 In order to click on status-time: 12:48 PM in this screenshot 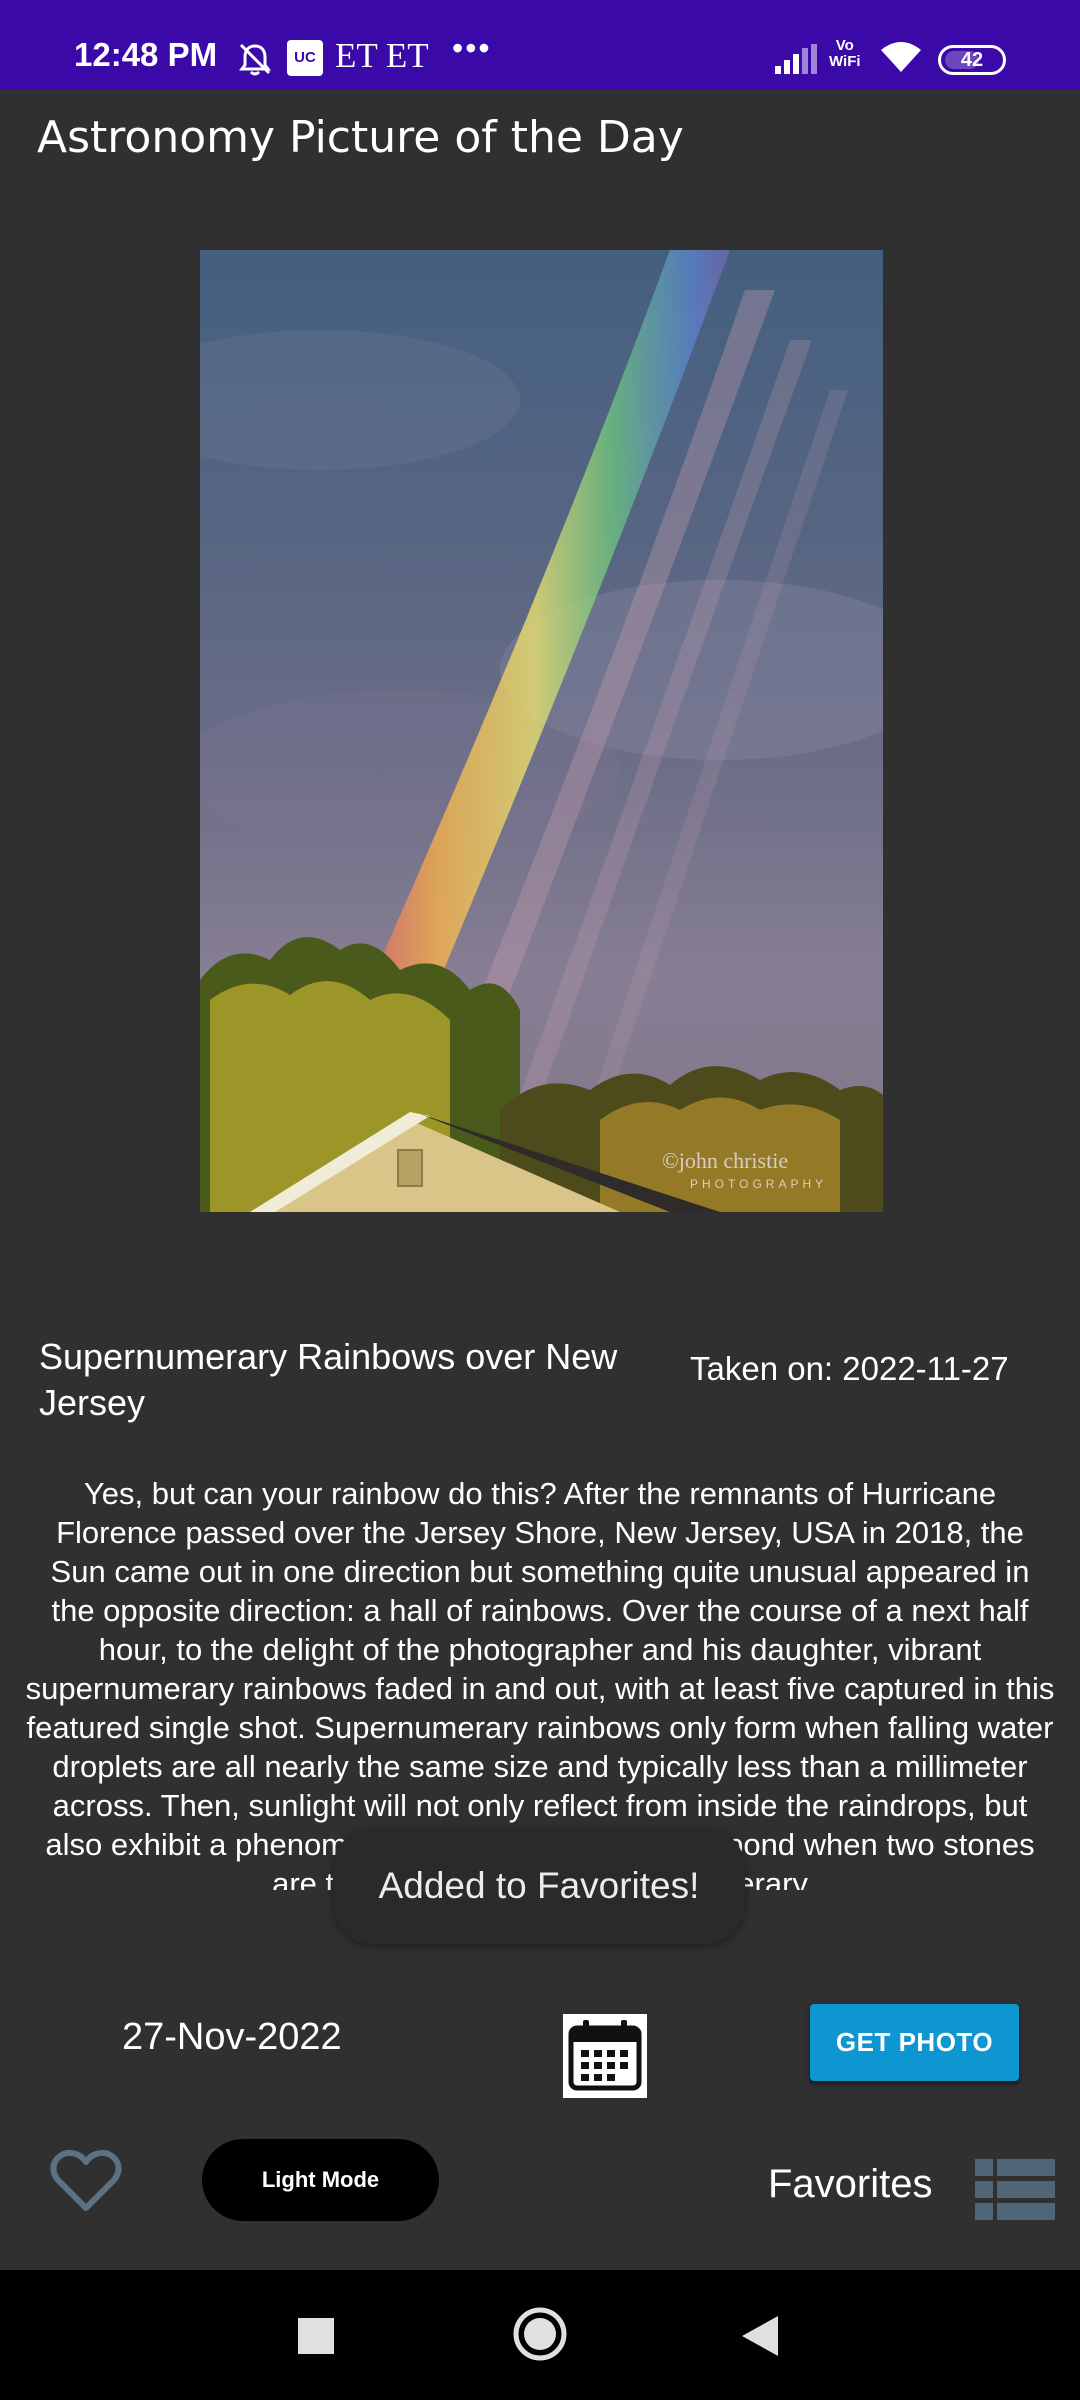, I will do `click(146, 54)`.